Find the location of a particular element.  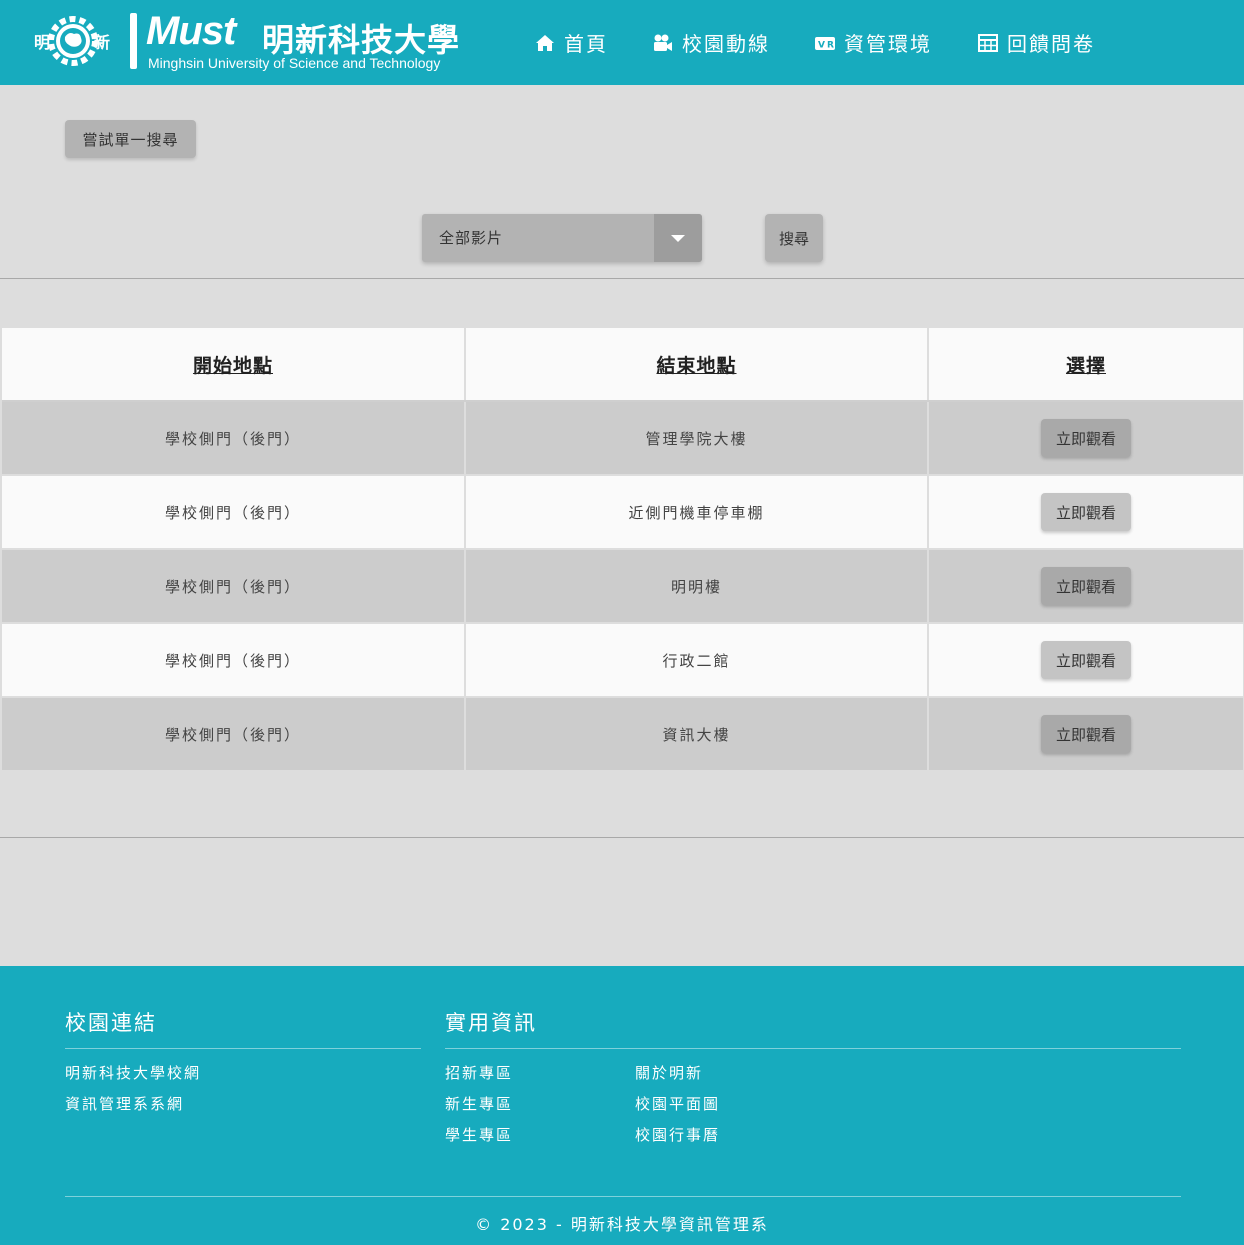

footer-link-admissions: 招新專區 is located at coordinates (479, 1072).